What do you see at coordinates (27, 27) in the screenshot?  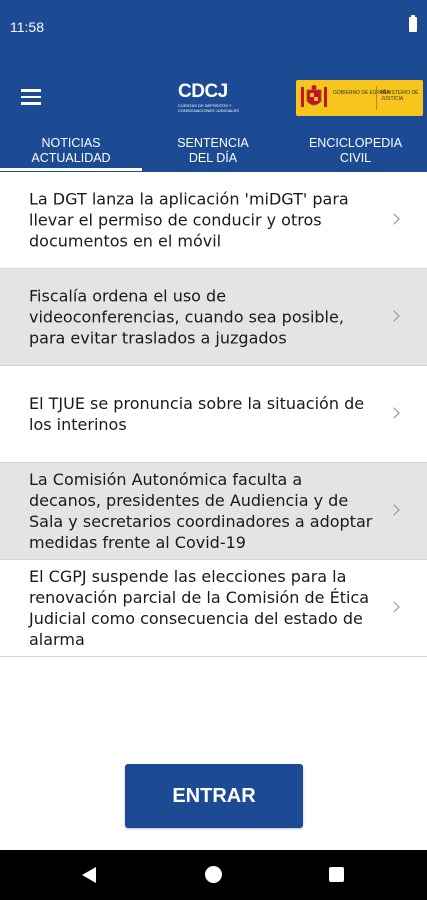 I see `status-time: 11:58` at bounding box center [27, 27].